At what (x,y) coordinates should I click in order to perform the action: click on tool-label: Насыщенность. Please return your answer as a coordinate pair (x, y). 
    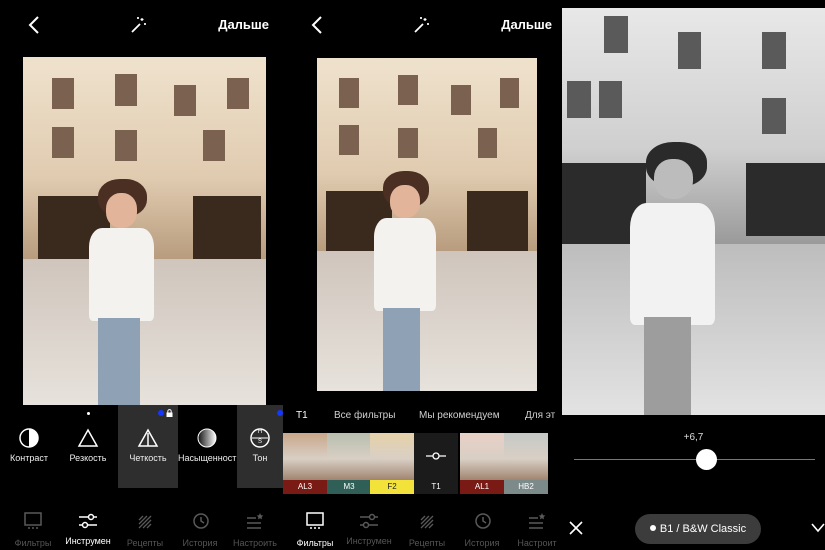
    Looking at the image, I should click on (210, 458).